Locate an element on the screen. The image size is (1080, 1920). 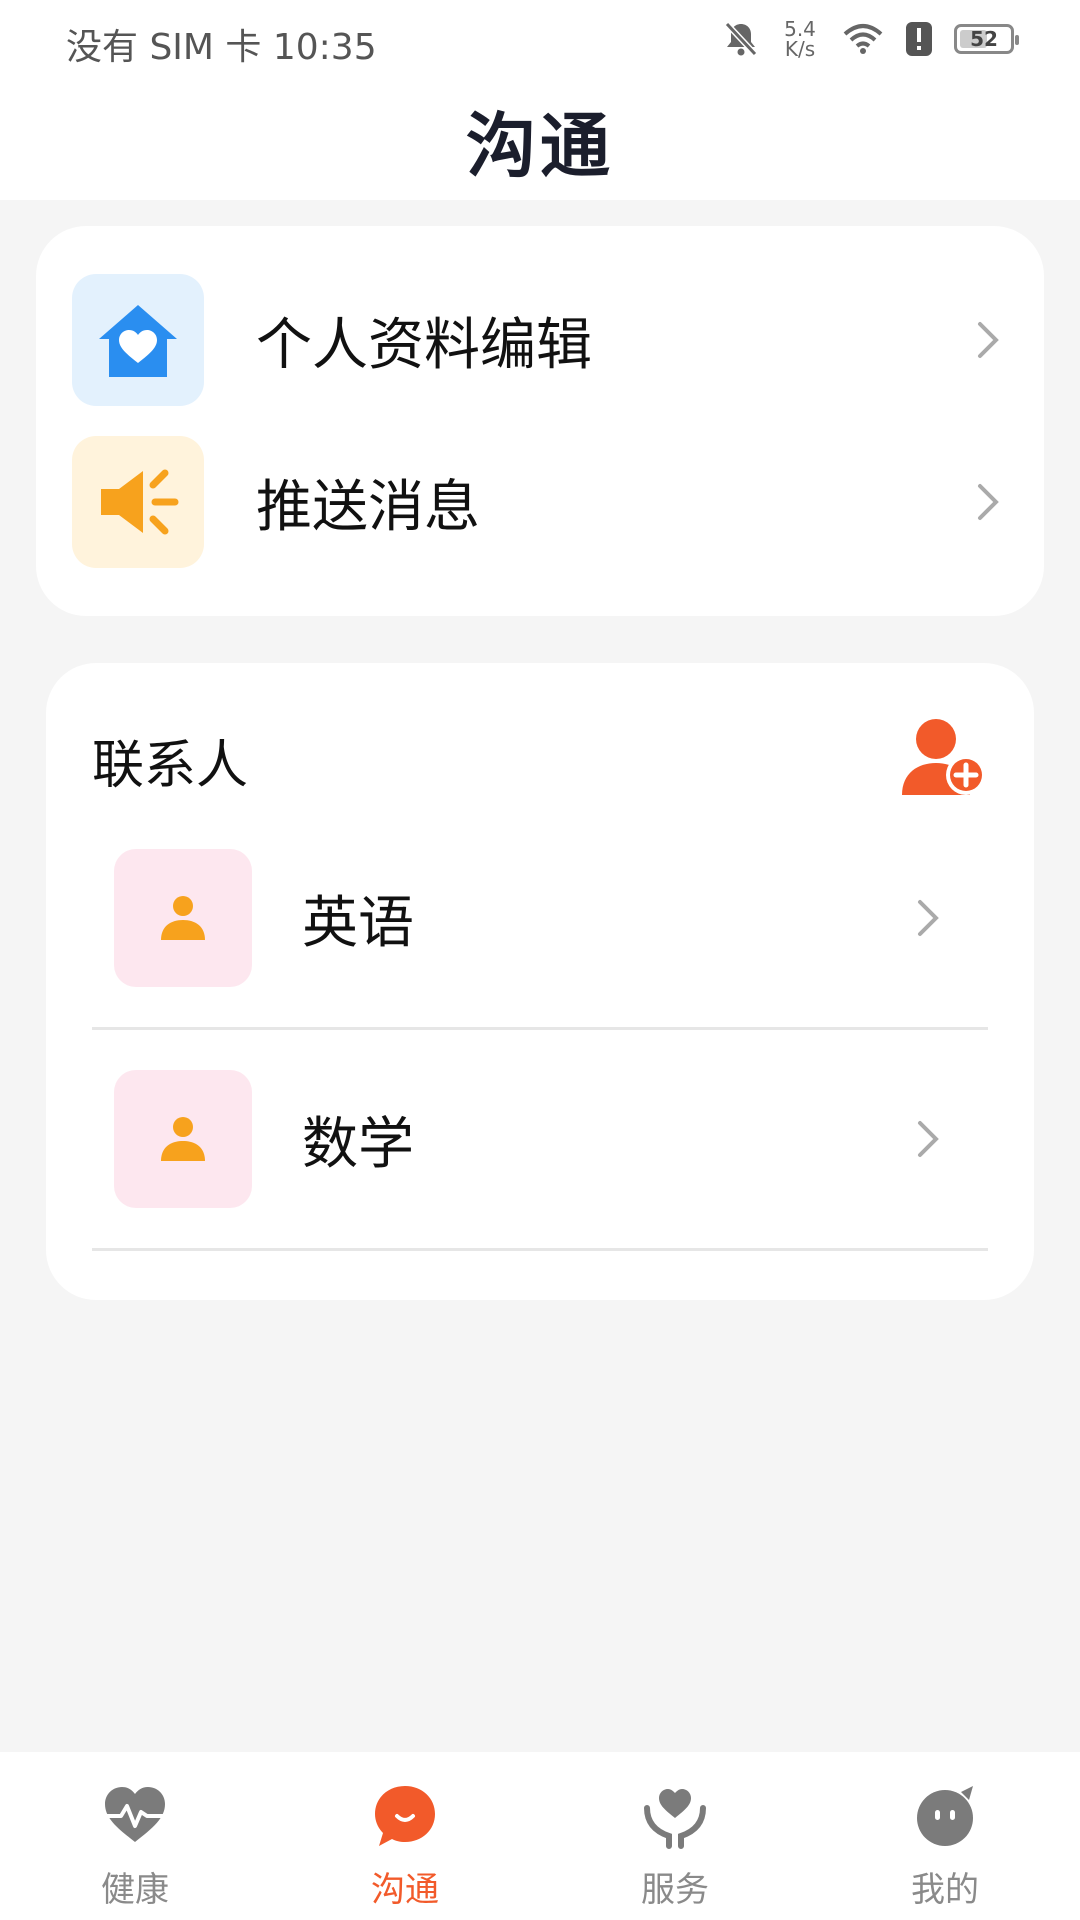
nav-item-profile: 我的 is located at coordinates (945, 1836).